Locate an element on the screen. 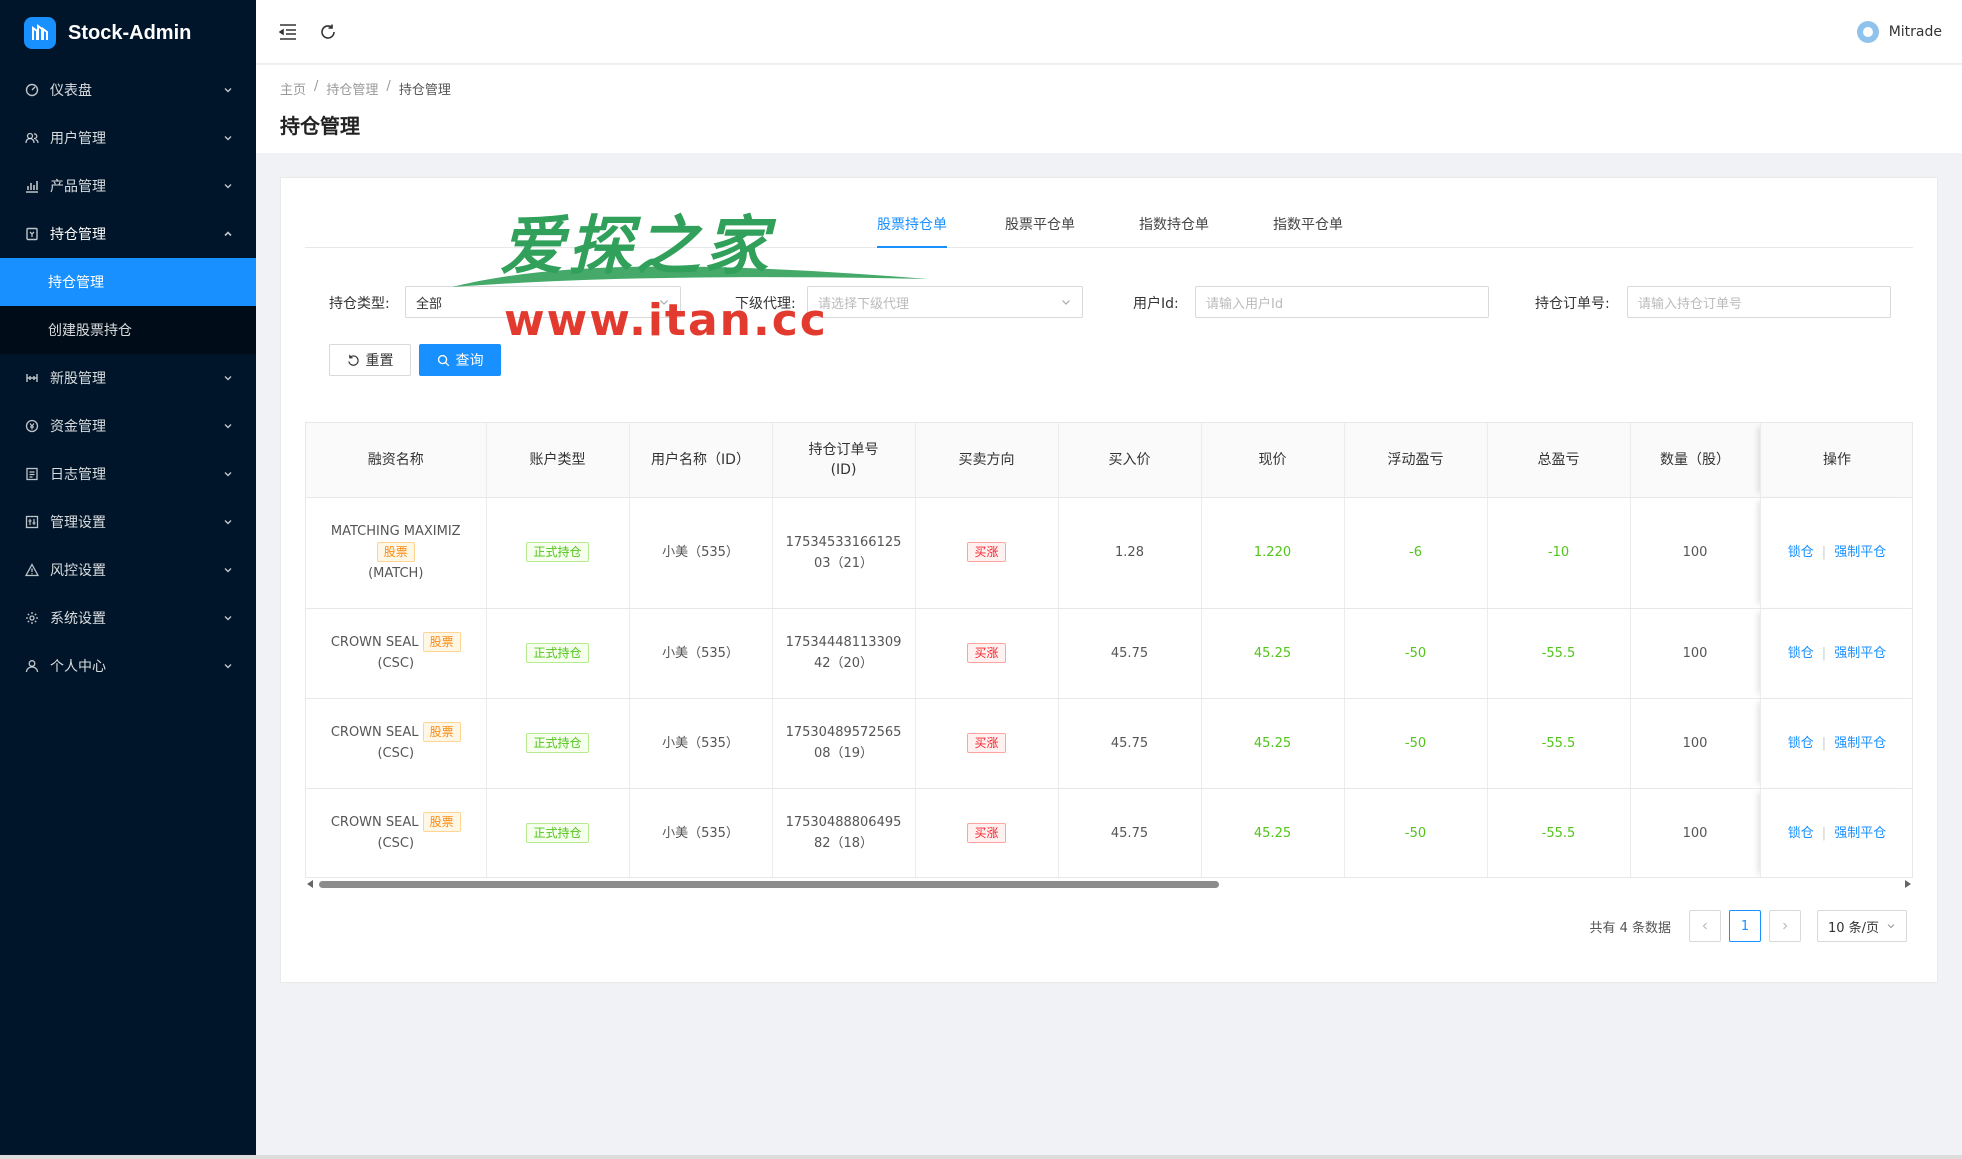 This screenshot has height=1159, width=1962. scrollbar-thumb is located at coordinates (769, 884).